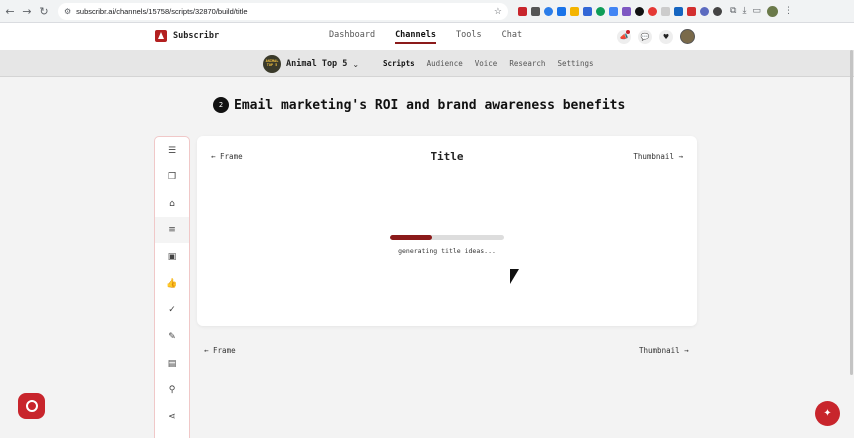  Describe the element at coordinates (761, 11) in the screenshot. I see `browser-actions: ⧉ ⤓ ▭ ⋮` at that location.